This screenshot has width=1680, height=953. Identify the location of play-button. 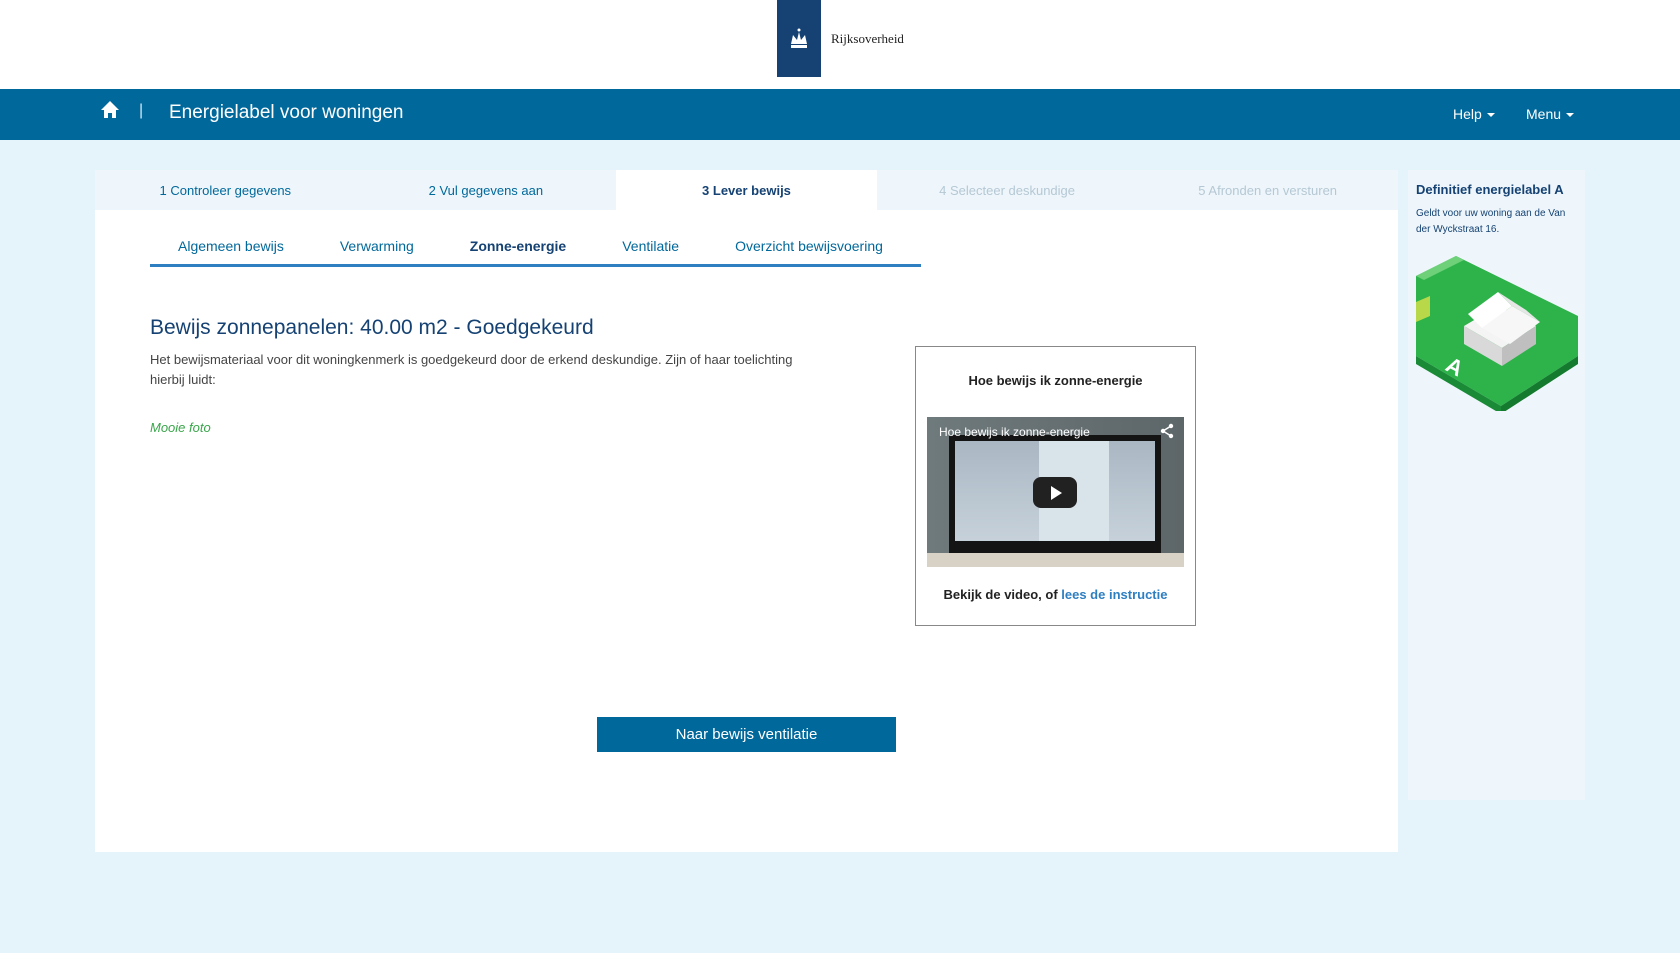
(1055, 492).